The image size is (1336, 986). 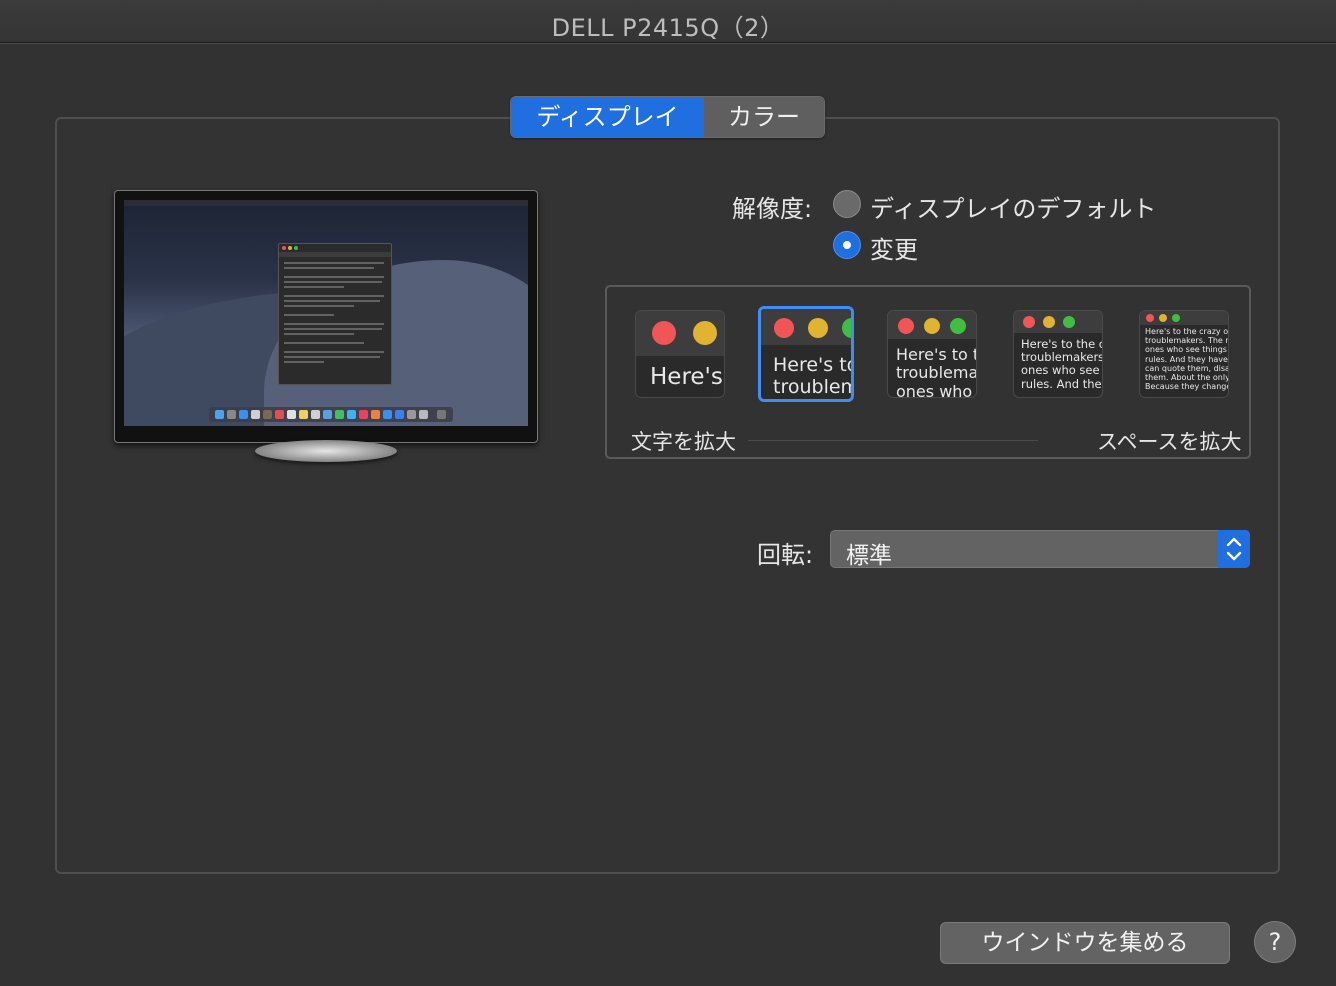 I want to click on rotation-label: 回転:, so click(x=785, y=555).